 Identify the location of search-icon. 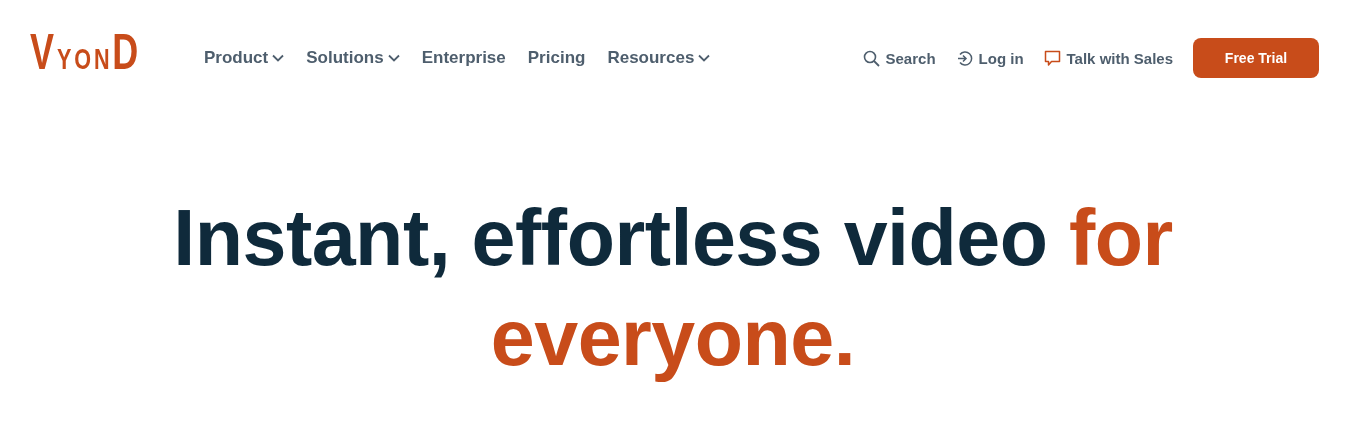
(871, 58).